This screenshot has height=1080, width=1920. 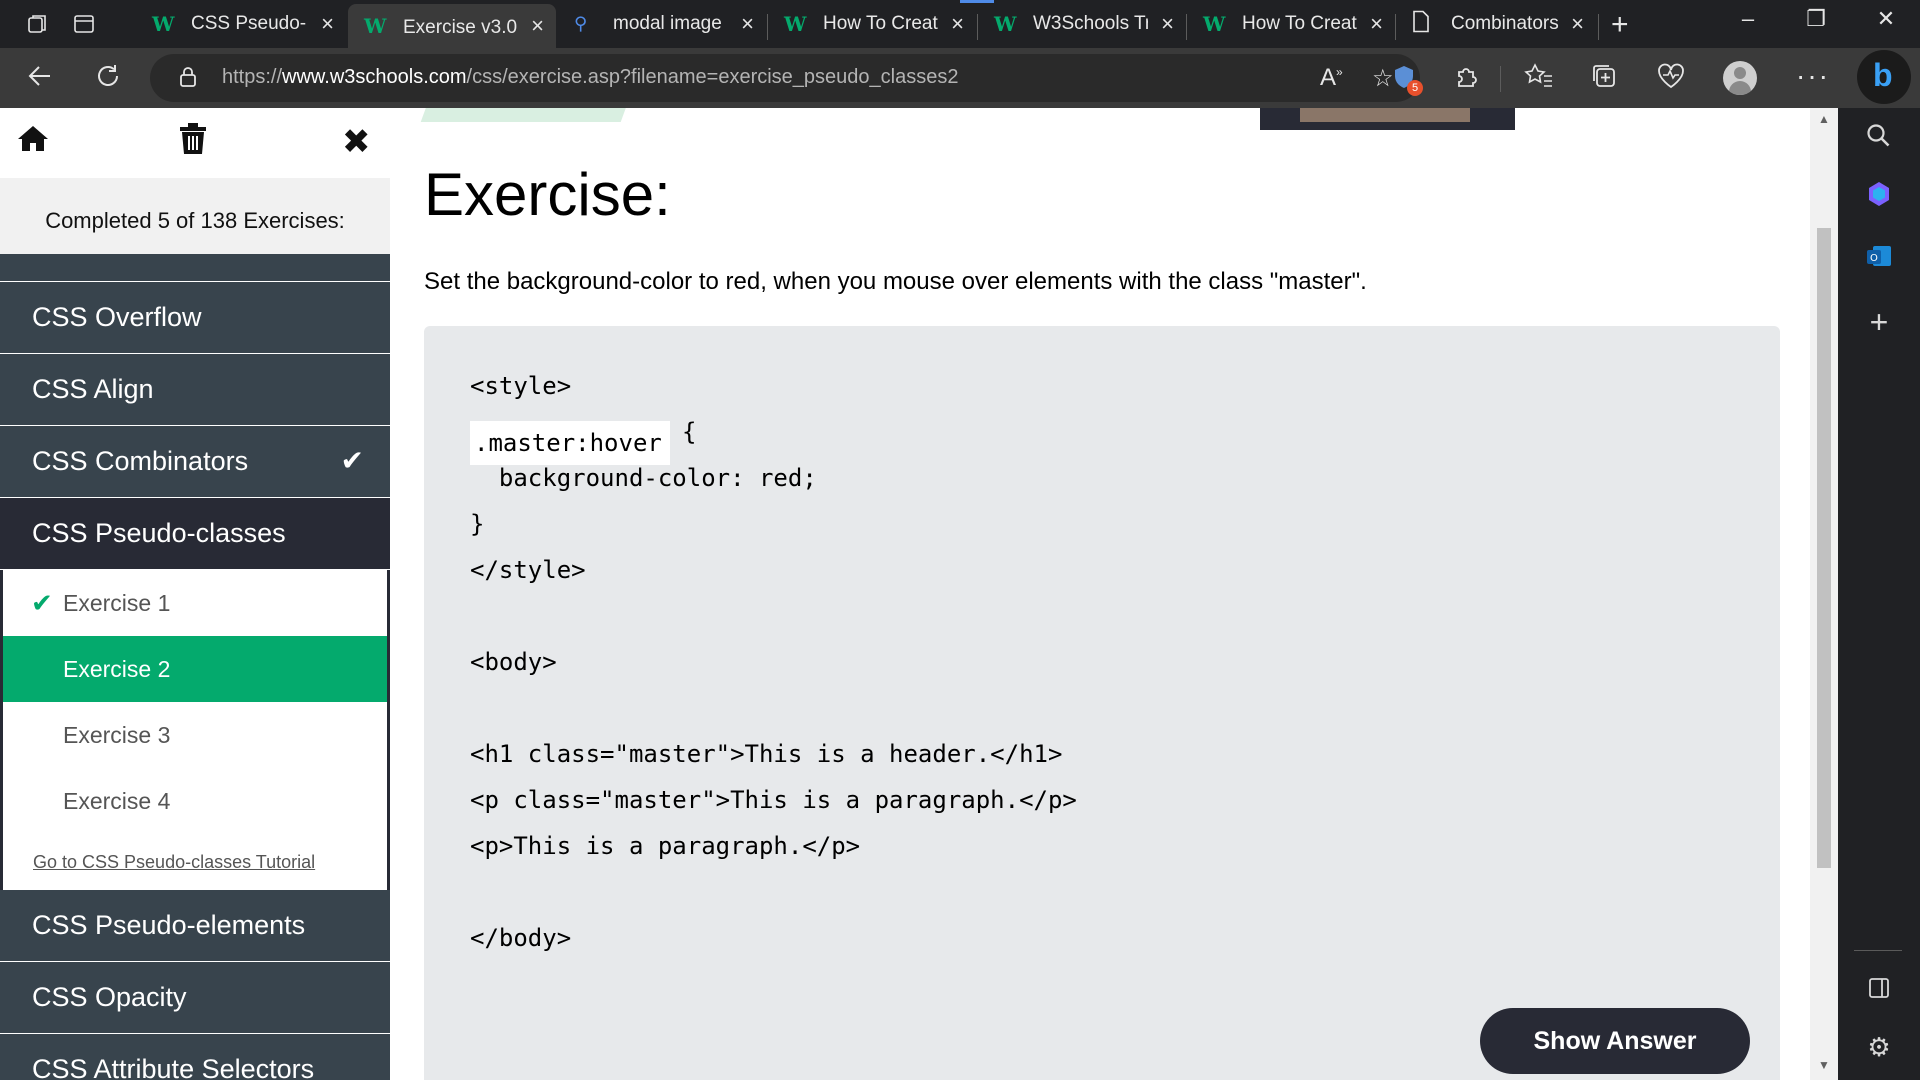 What do you see at coordinates (1824, 548) in the screenshot?
I see `scrollbar-thumb` at bounding box center [1824, 548].